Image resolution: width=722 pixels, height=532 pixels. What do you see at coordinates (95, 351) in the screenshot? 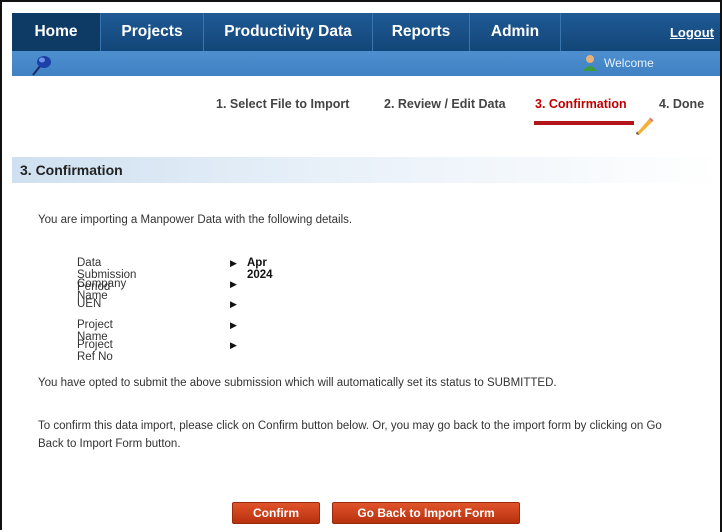
I see `detail-label: Project Ref No` at bounding box center [95, 351].